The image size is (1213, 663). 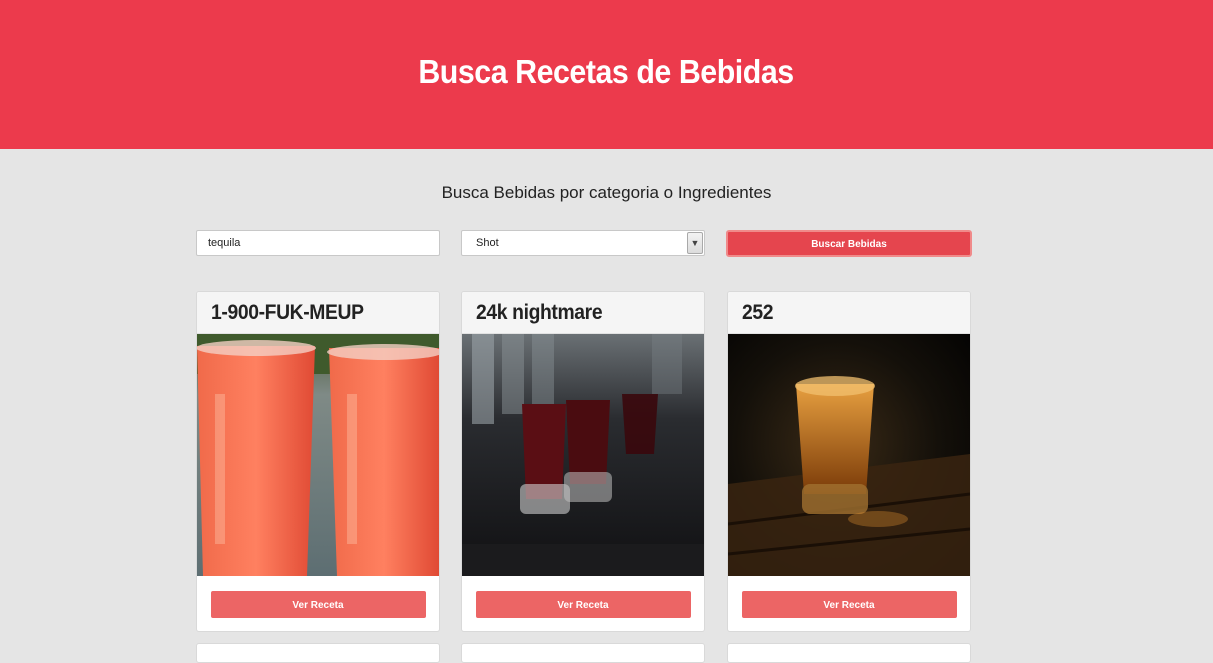 I want to click on category-select: Shot ▼, so click(x=583, y=243).